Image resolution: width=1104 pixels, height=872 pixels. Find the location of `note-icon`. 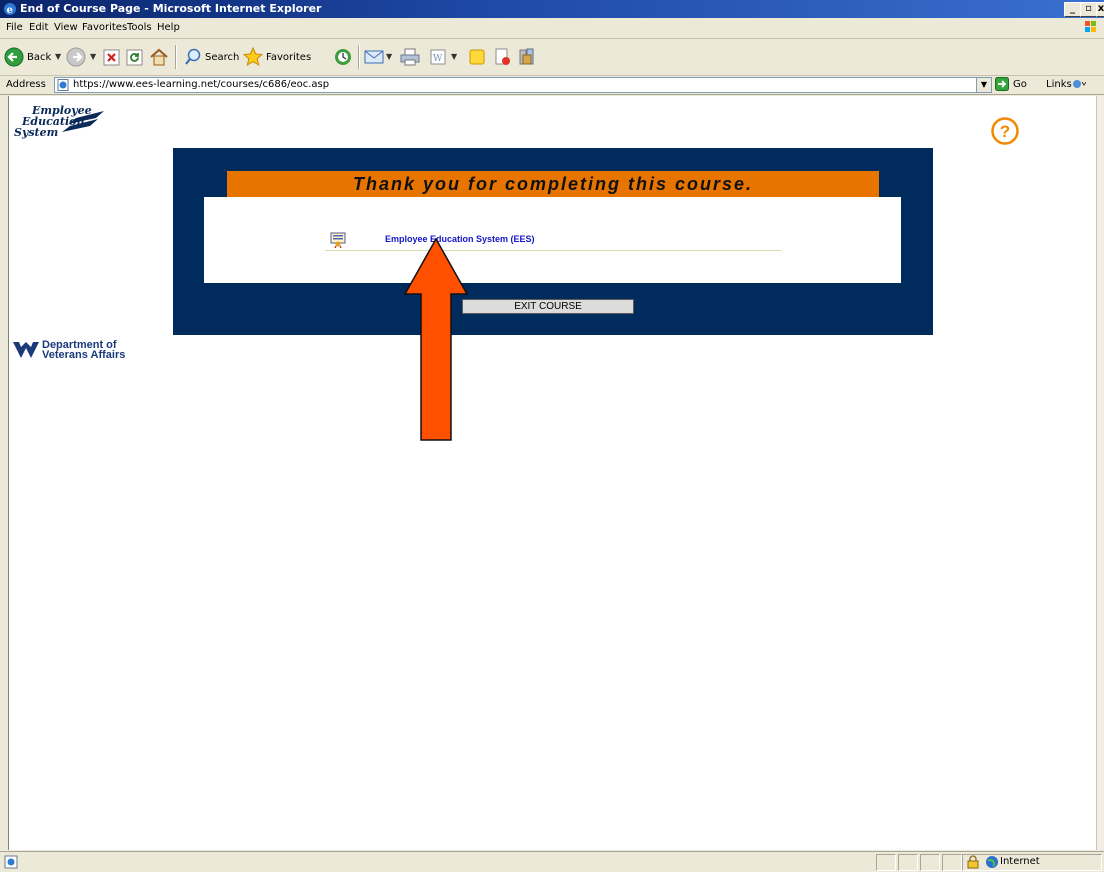

note-icon is located at coordinates (477, 57).